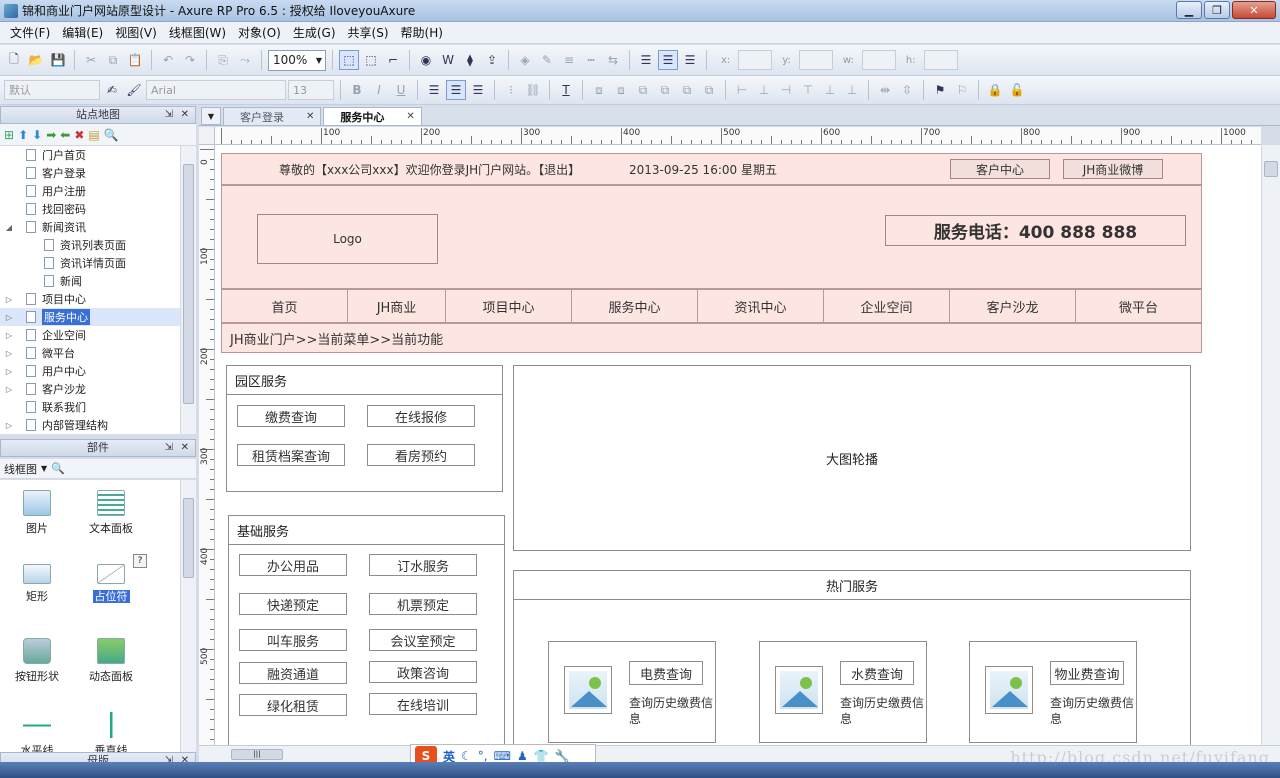  Describe the element at coordinates (448, 60) in the screenshot. I see `generate-word-icon: W` at that location.